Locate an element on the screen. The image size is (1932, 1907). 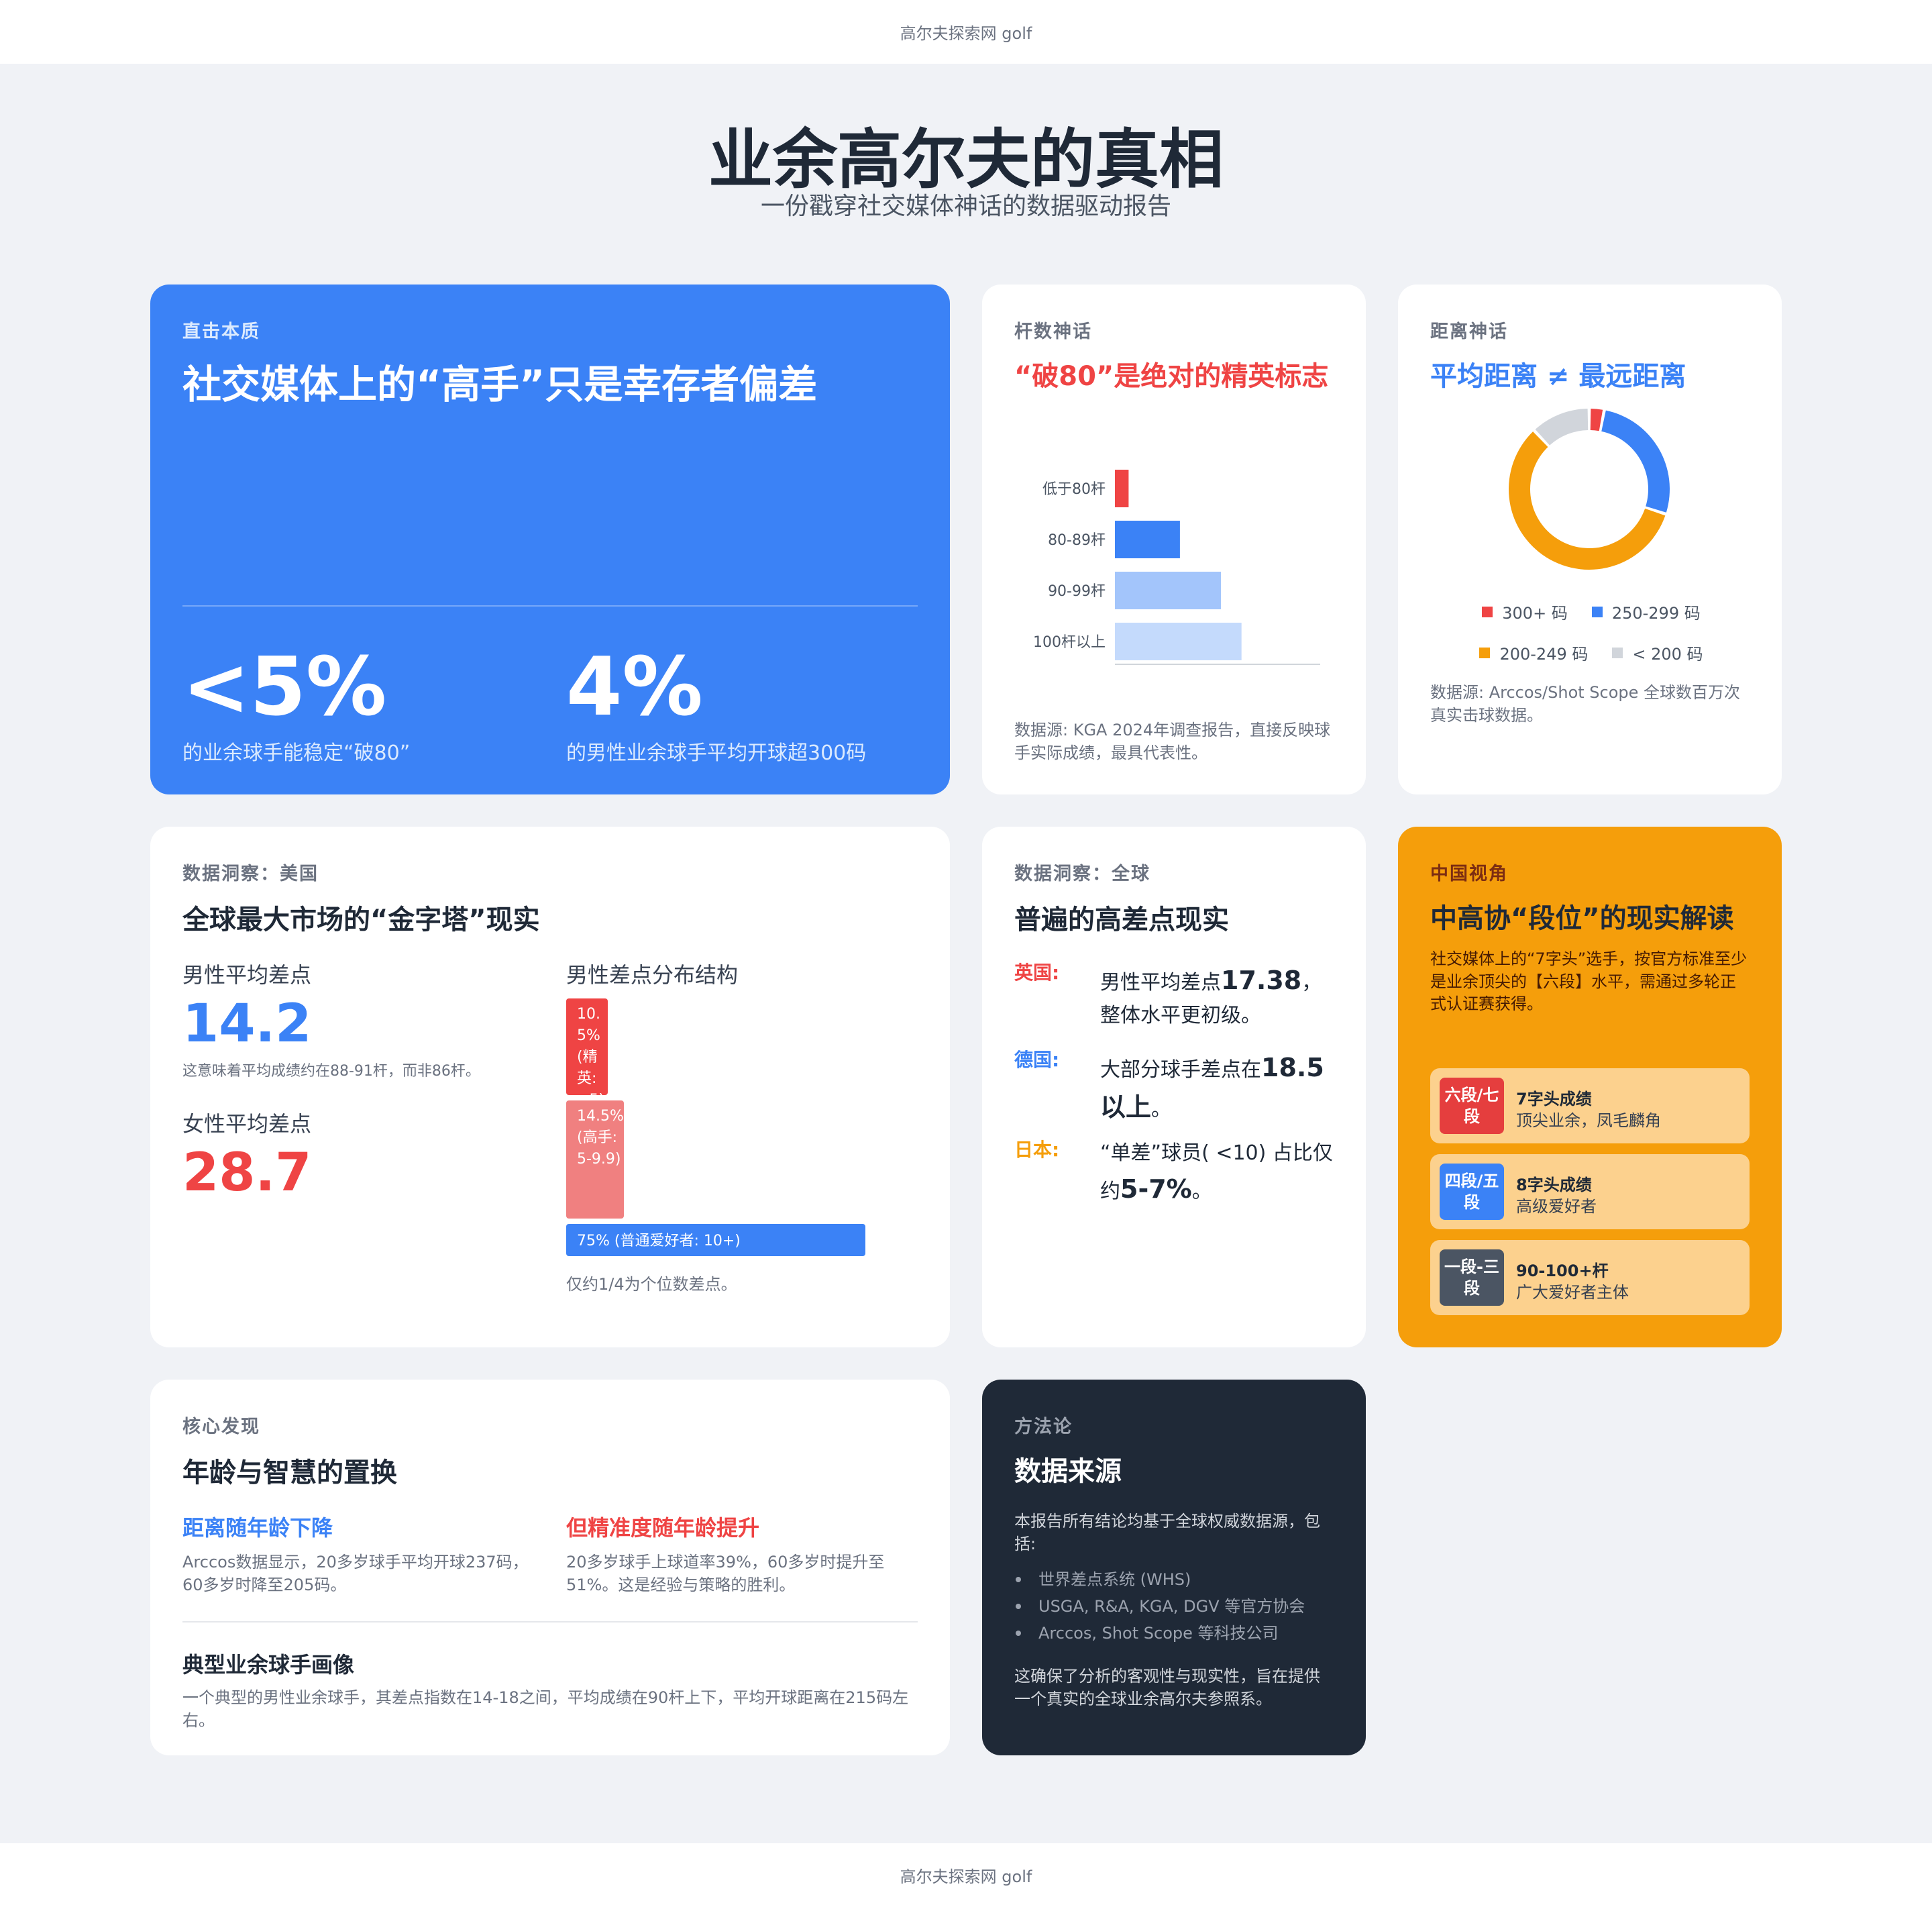
card-eyebrow: 方法论 is located at coordinates (1043, 1427).